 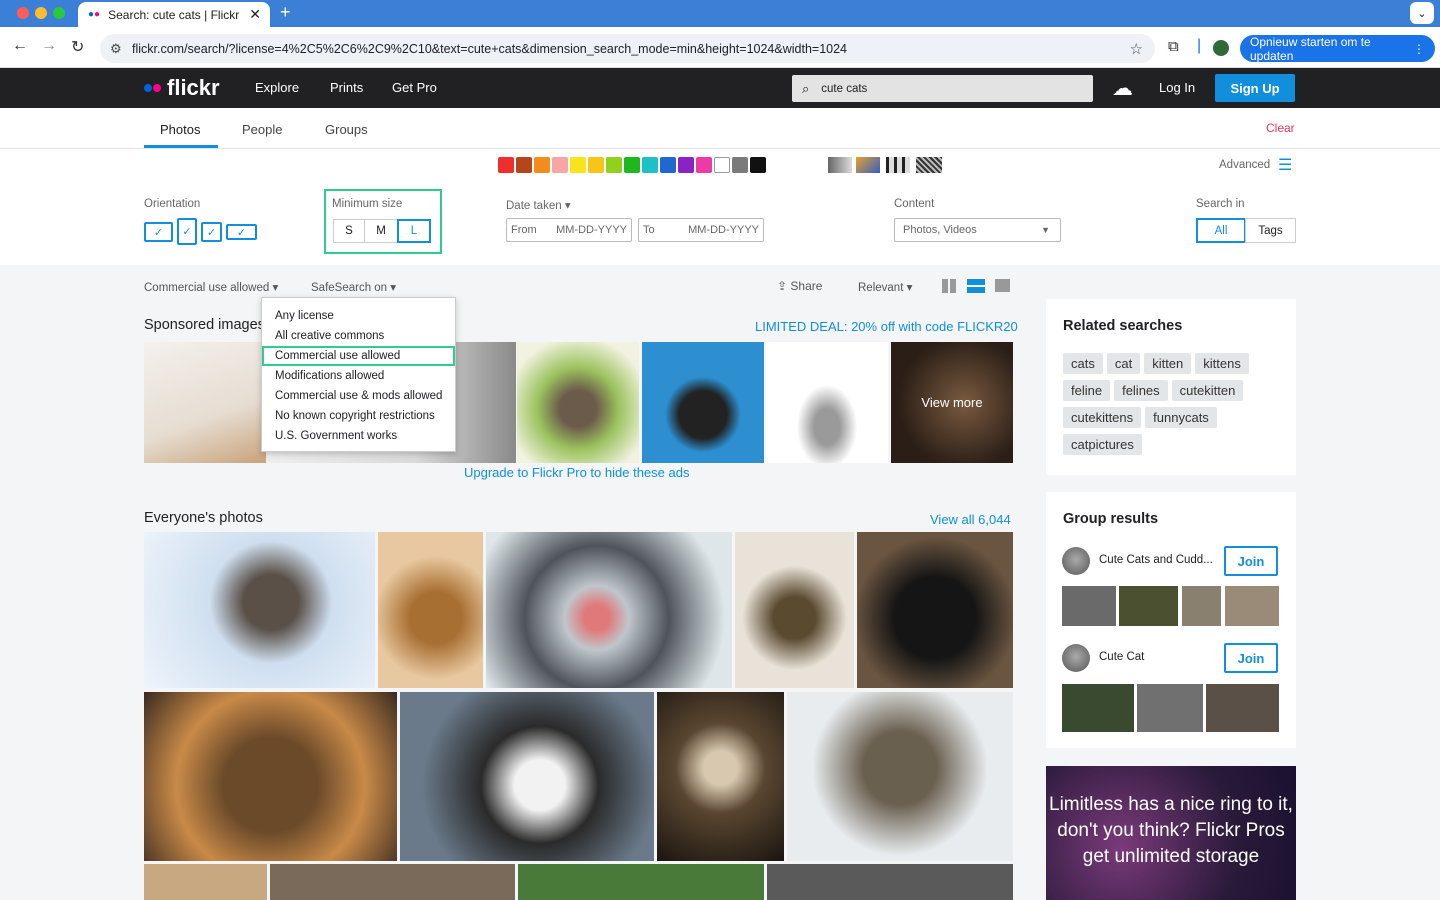 What do you see at coordinates (358, 416) in the screenshot?
I see `license-option-no-copyright: No known copyright restrictions` at bounding box center [358, 416].